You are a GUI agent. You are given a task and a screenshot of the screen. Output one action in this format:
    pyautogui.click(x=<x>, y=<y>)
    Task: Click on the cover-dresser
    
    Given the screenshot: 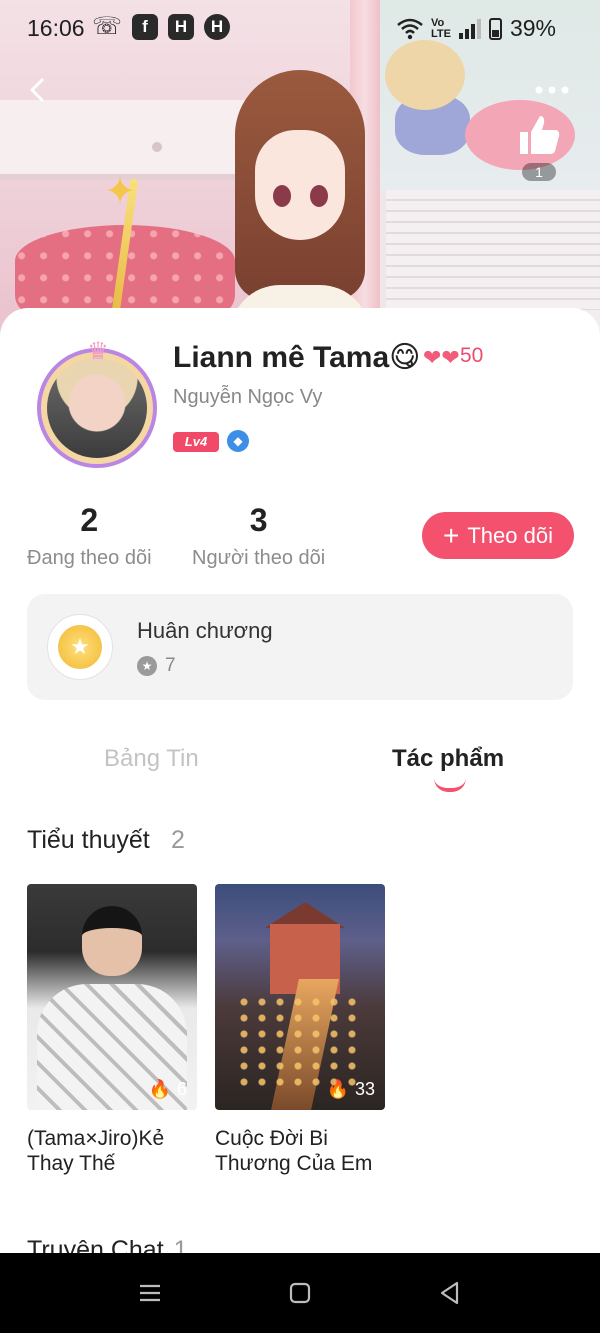 What is the action you would take?
    pyautogui.click(x=125, y=140)
    